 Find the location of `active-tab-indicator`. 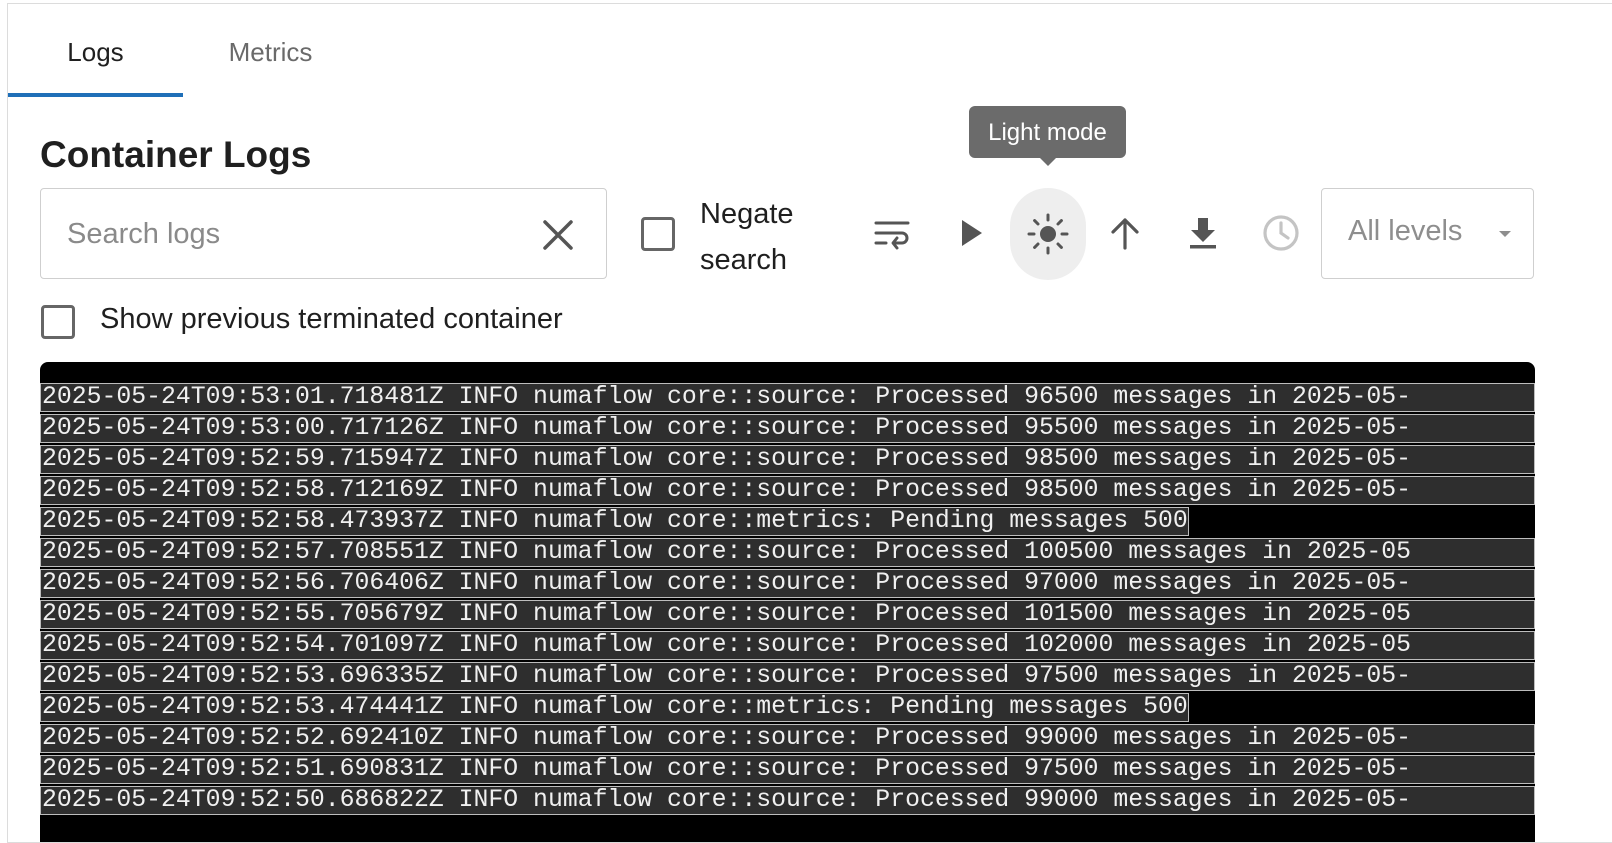

active-tab-indicator is located at coordinates (95, 95).